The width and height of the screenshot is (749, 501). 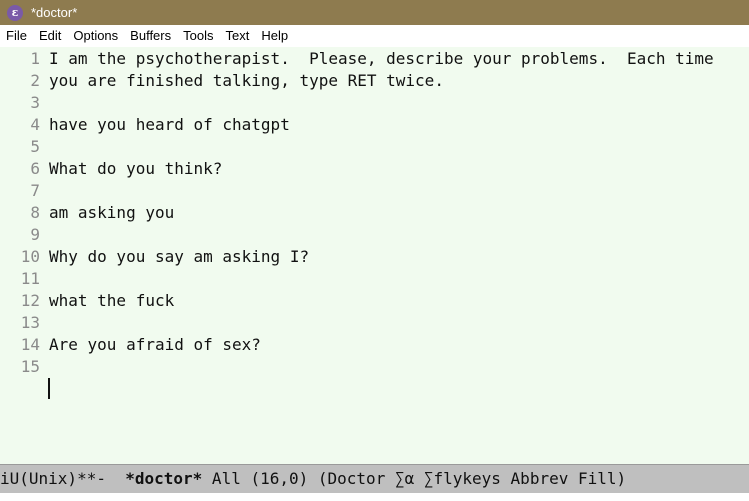 I want to click on buffer-line: 13, so click(x=374, y=323).